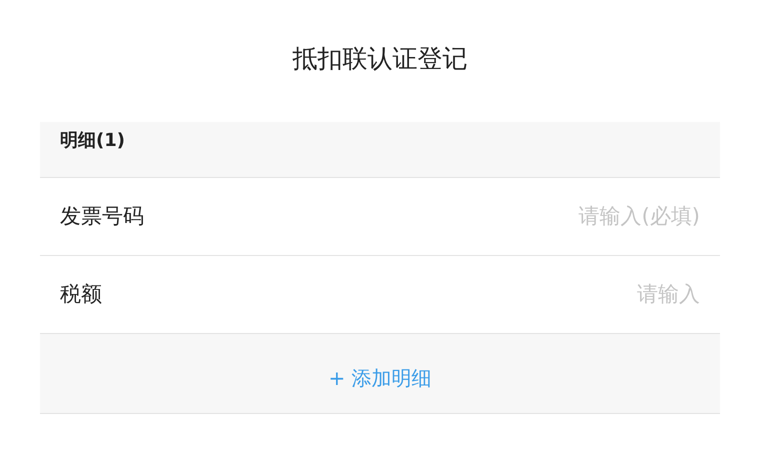 This screenshot has width=760, height=455. What do you see at coordinates (550, 294) in the screenshot?
I see `input-field: 请输入` at bounding box center [550, 294].